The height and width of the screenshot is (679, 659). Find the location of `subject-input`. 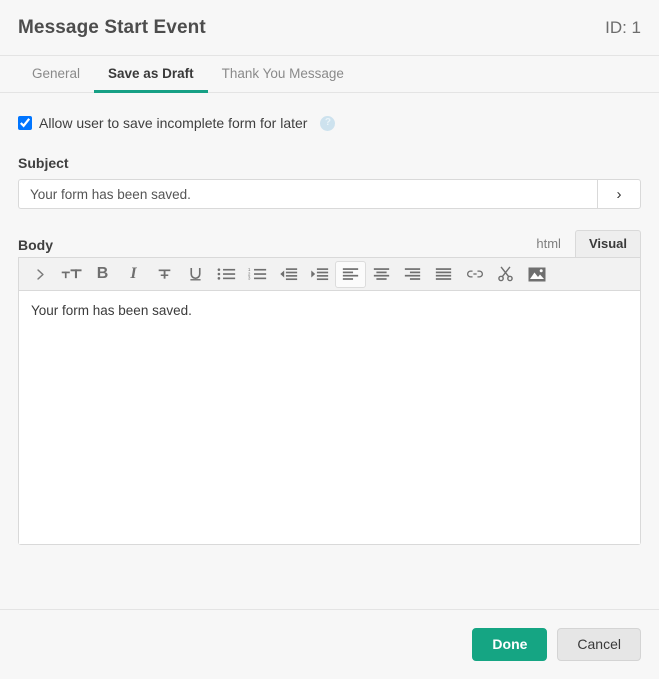

subject-input is located at coordinates (307, 194).